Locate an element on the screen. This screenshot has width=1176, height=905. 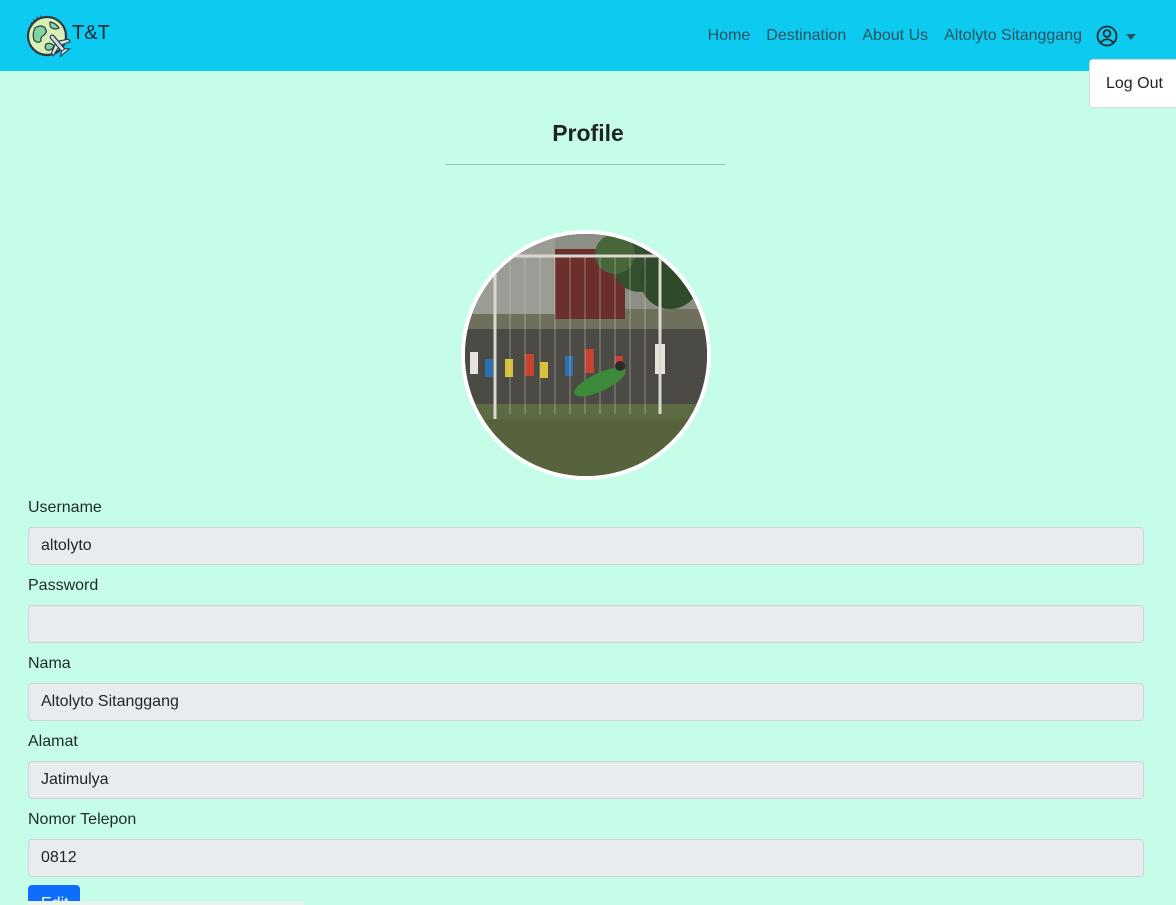
password-label: Password is located at coordinates (63, 585).